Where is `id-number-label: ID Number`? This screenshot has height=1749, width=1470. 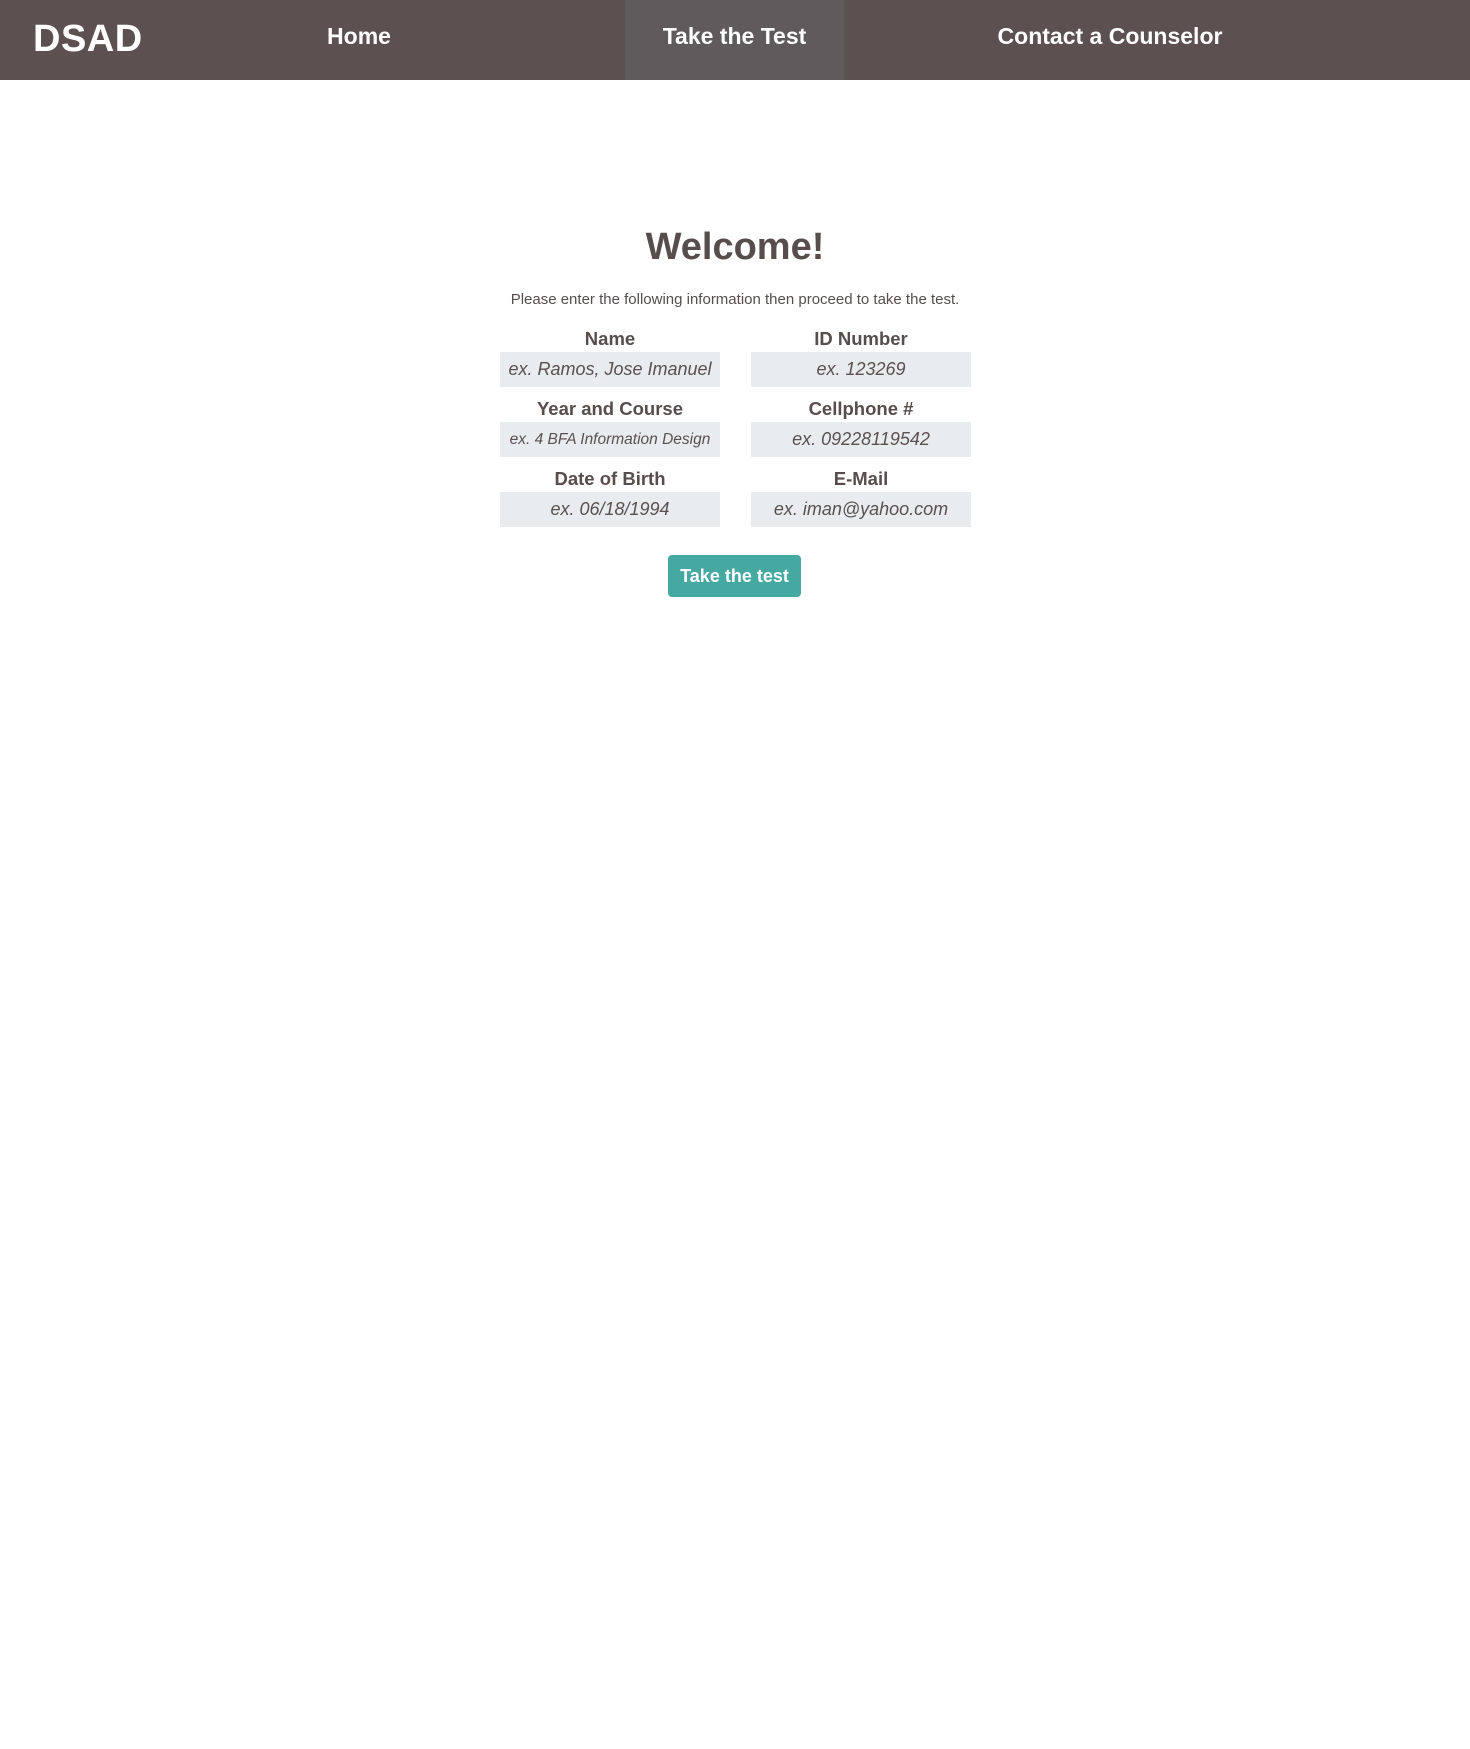
id-number-label: ID Number is located at coordinates (861, 338).